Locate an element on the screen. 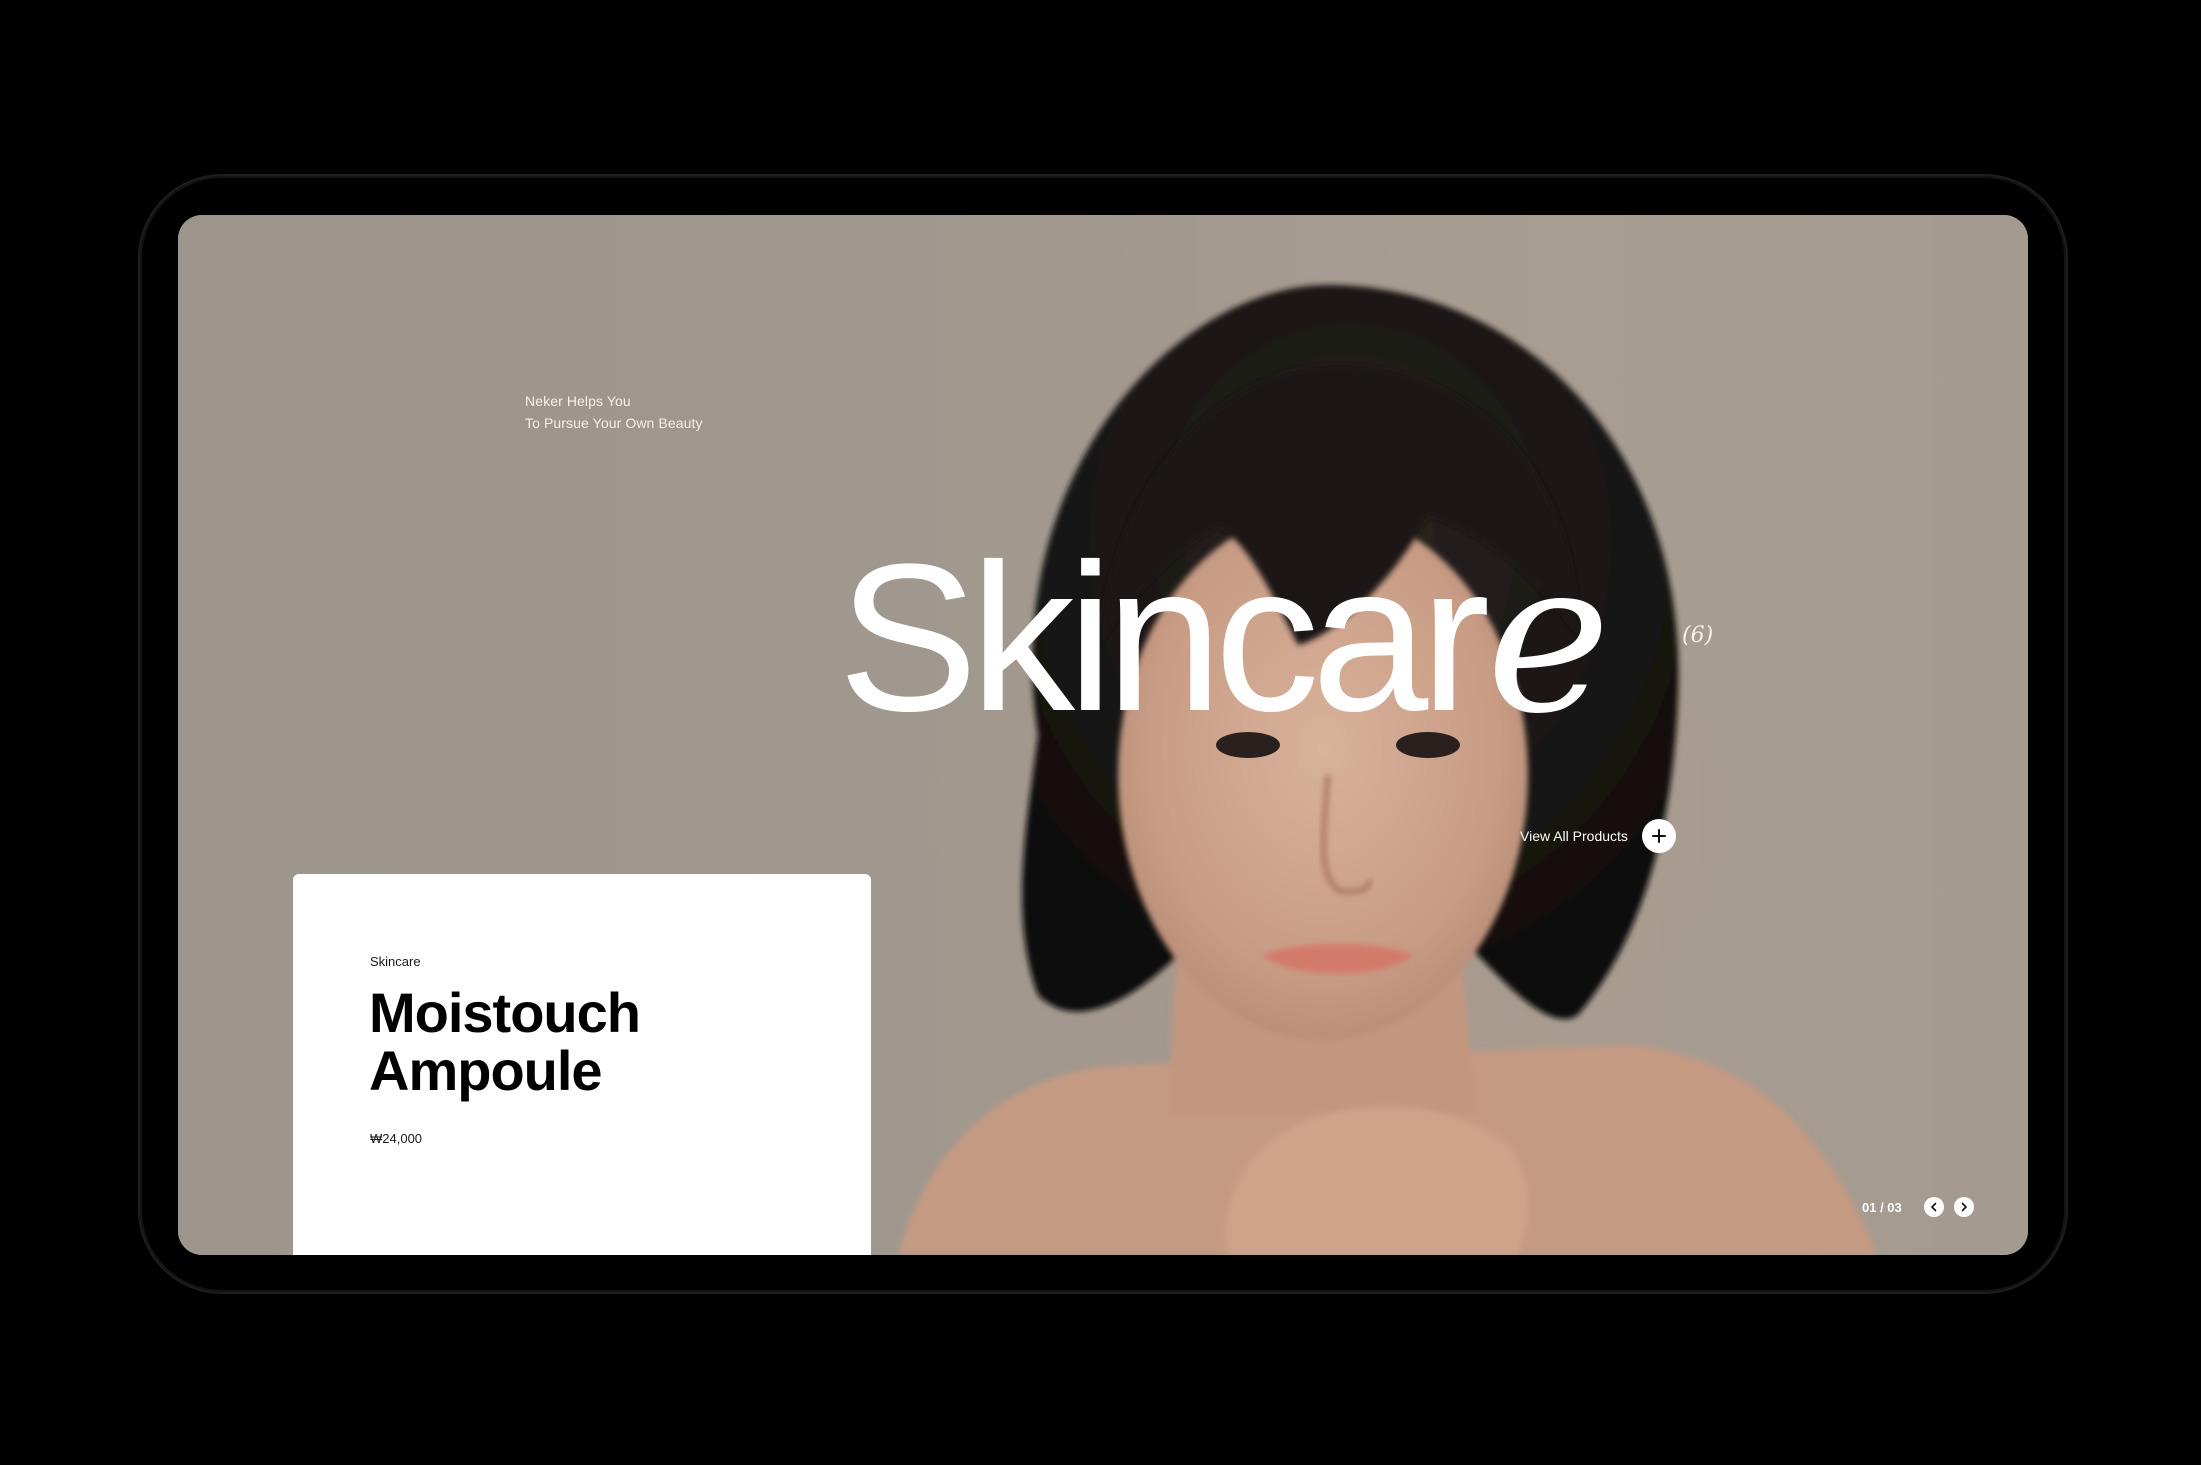  product-title-line-1: Moistouch is located at coordinates (505, 1012).